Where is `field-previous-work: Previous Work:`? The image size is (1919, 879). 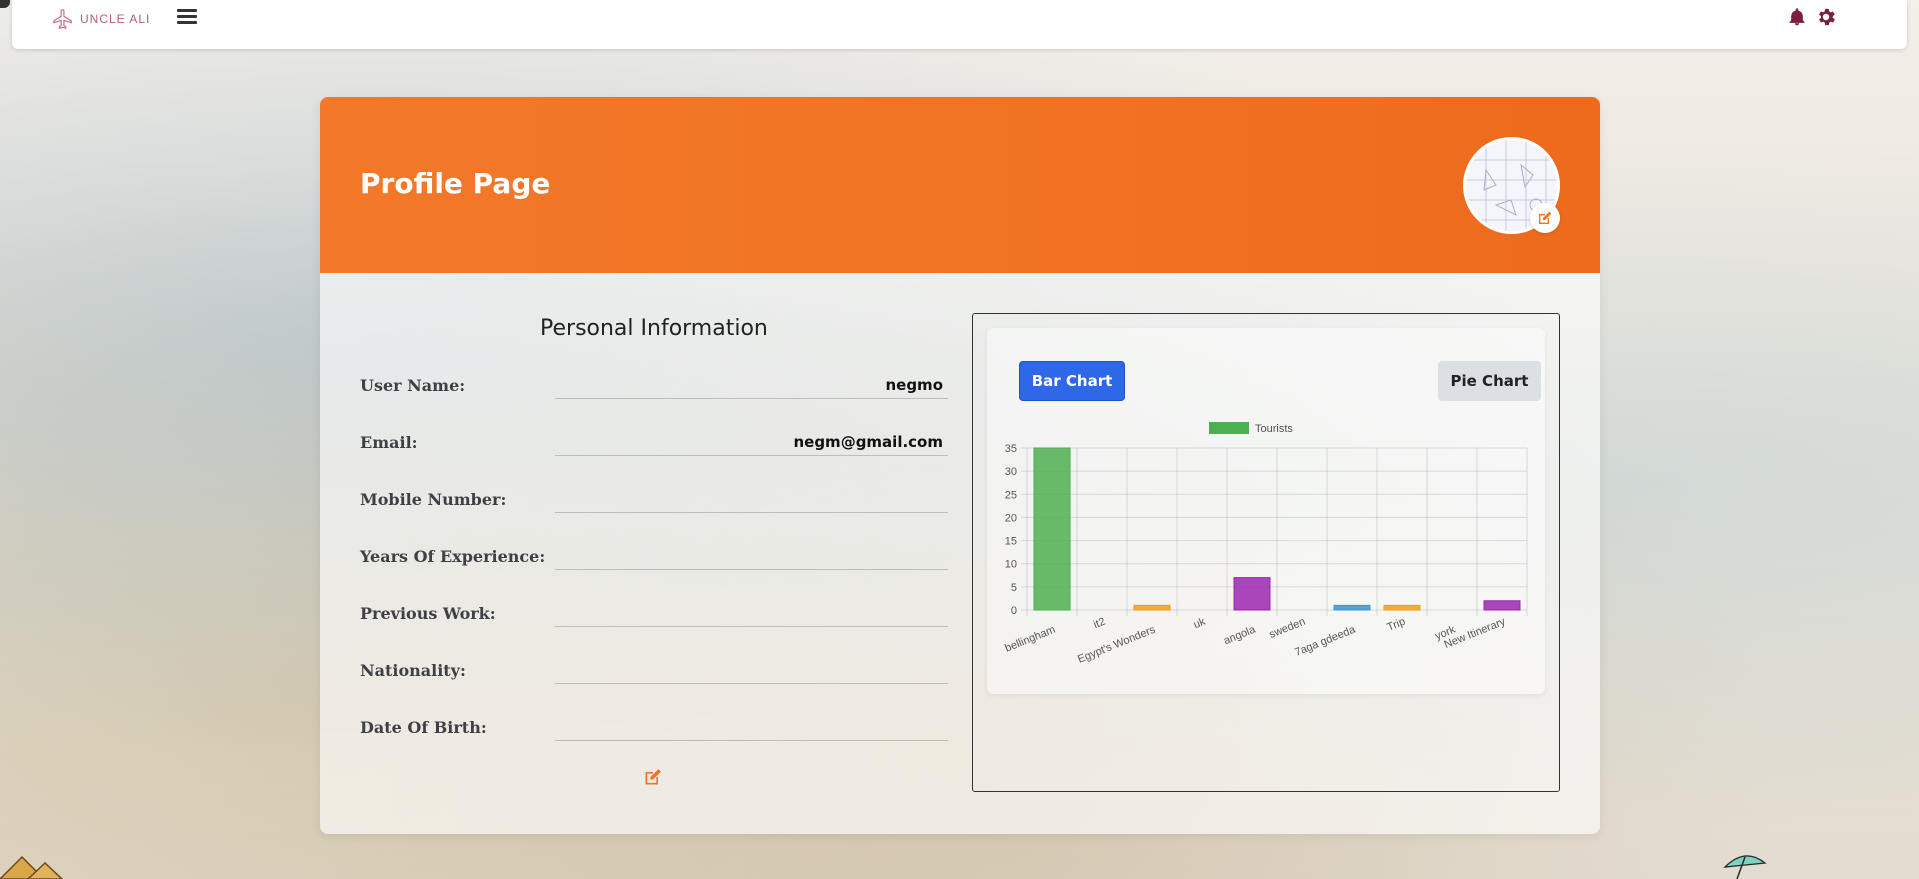
field-previous-work: Previous Work: is located at coordinates (655, 632).